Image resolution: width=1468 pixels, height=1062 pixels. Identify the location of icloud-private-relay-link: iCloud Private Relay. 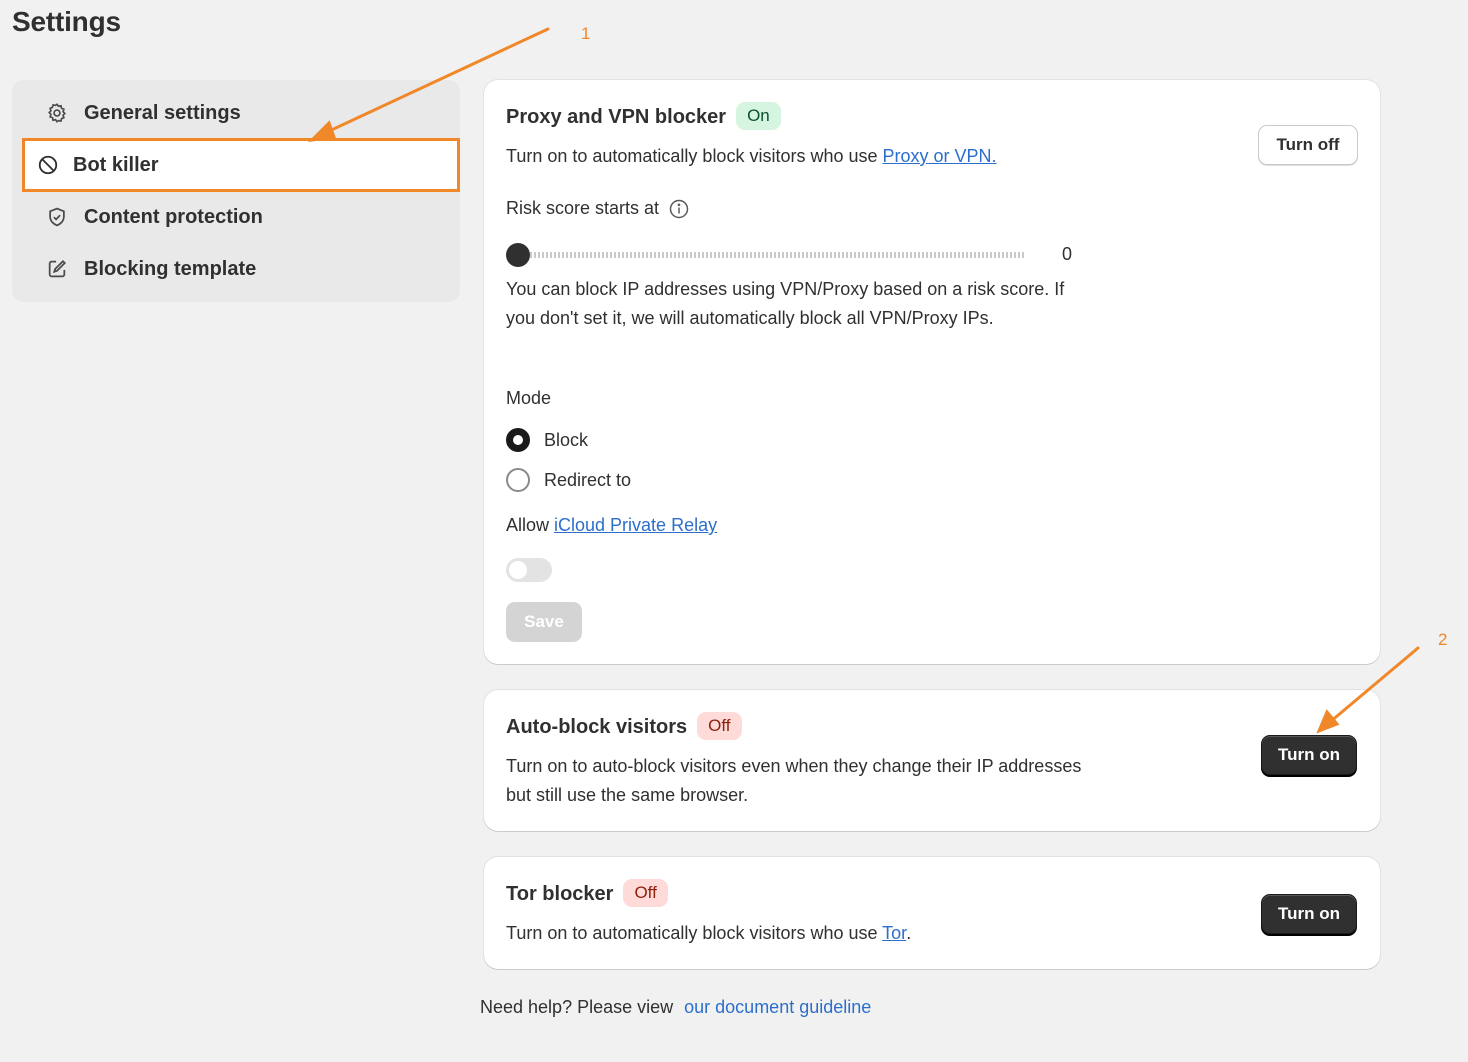
(635, 525).